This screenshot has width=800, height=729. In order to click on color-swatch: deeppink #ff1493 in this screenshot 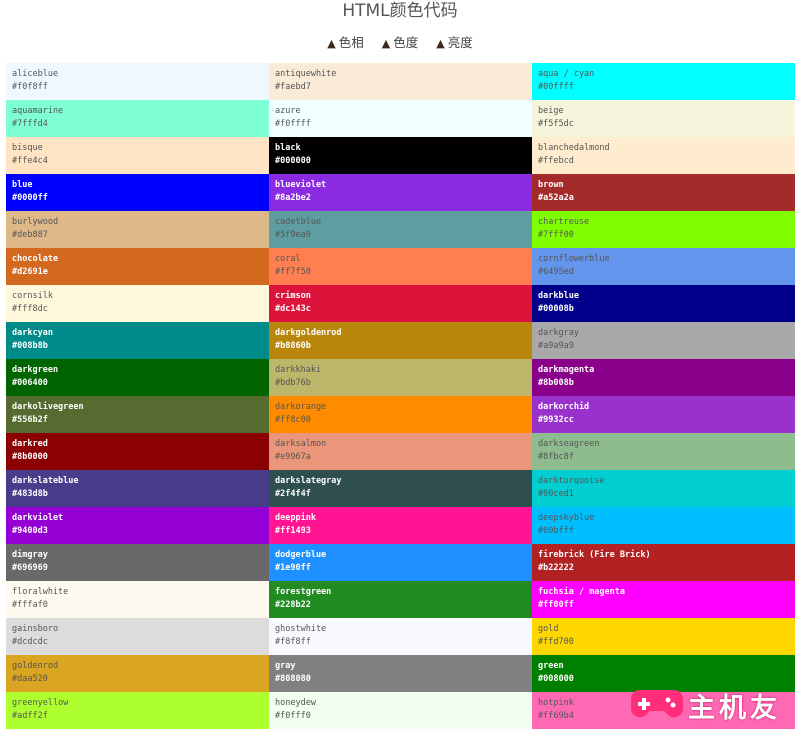, I will do `click(400, 525)`.